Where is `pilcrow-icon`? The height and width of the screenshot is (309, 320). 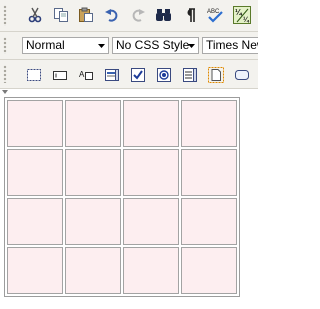 pilcrow-icon is located at coordinates (191, 15).